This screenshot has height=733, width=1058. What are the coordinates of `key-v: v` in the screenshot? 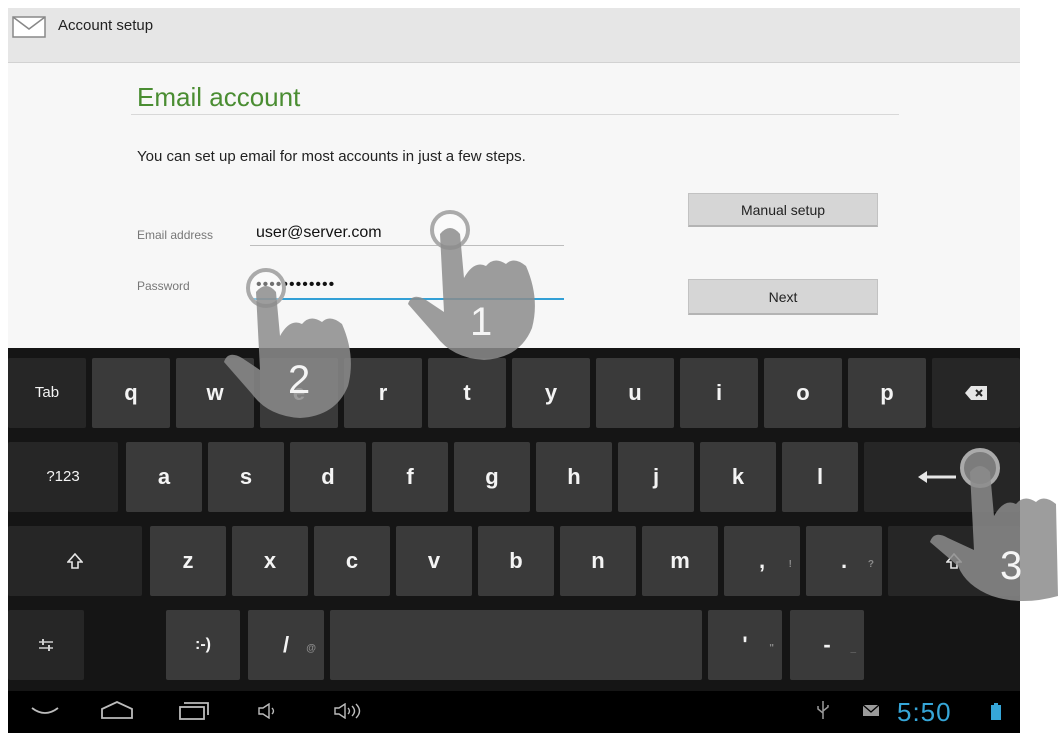 It's located at (434, 561).